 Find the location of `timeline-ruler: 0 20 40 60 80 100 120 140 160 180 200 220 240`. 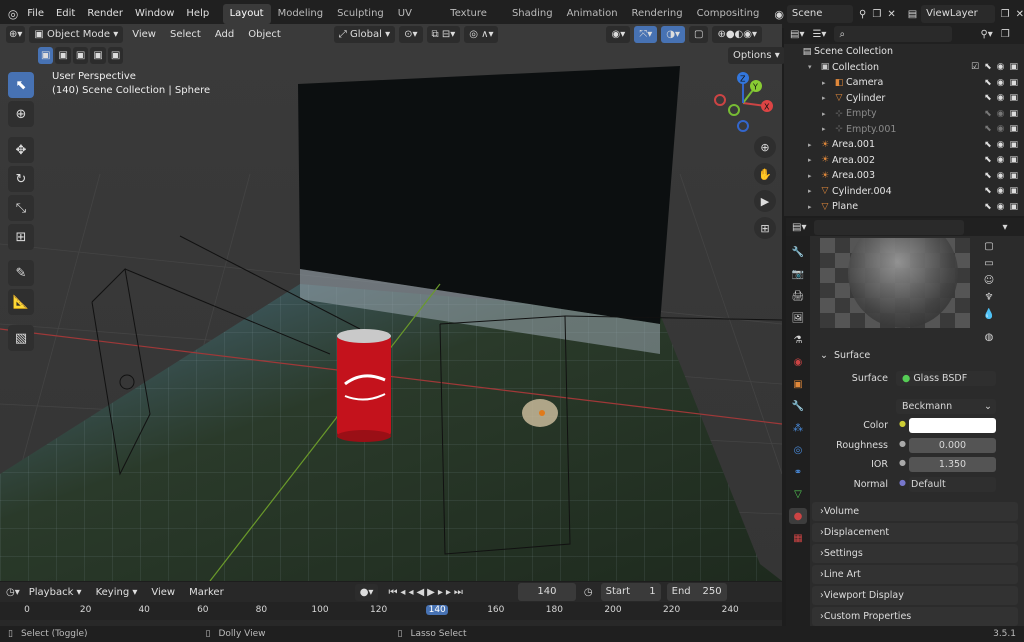

timeline-ruler: 0 20 40 60 80 100 120 140 160 180 200 220 240 is located at coordinates (391, 611).